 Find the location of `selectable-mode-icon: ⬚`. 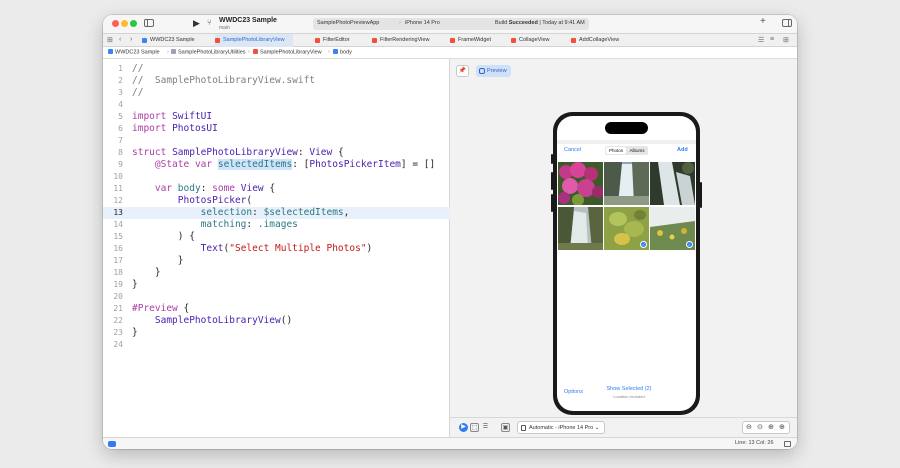

selectable-mode-icon: ⬚ is located at coordinates (474, 427).